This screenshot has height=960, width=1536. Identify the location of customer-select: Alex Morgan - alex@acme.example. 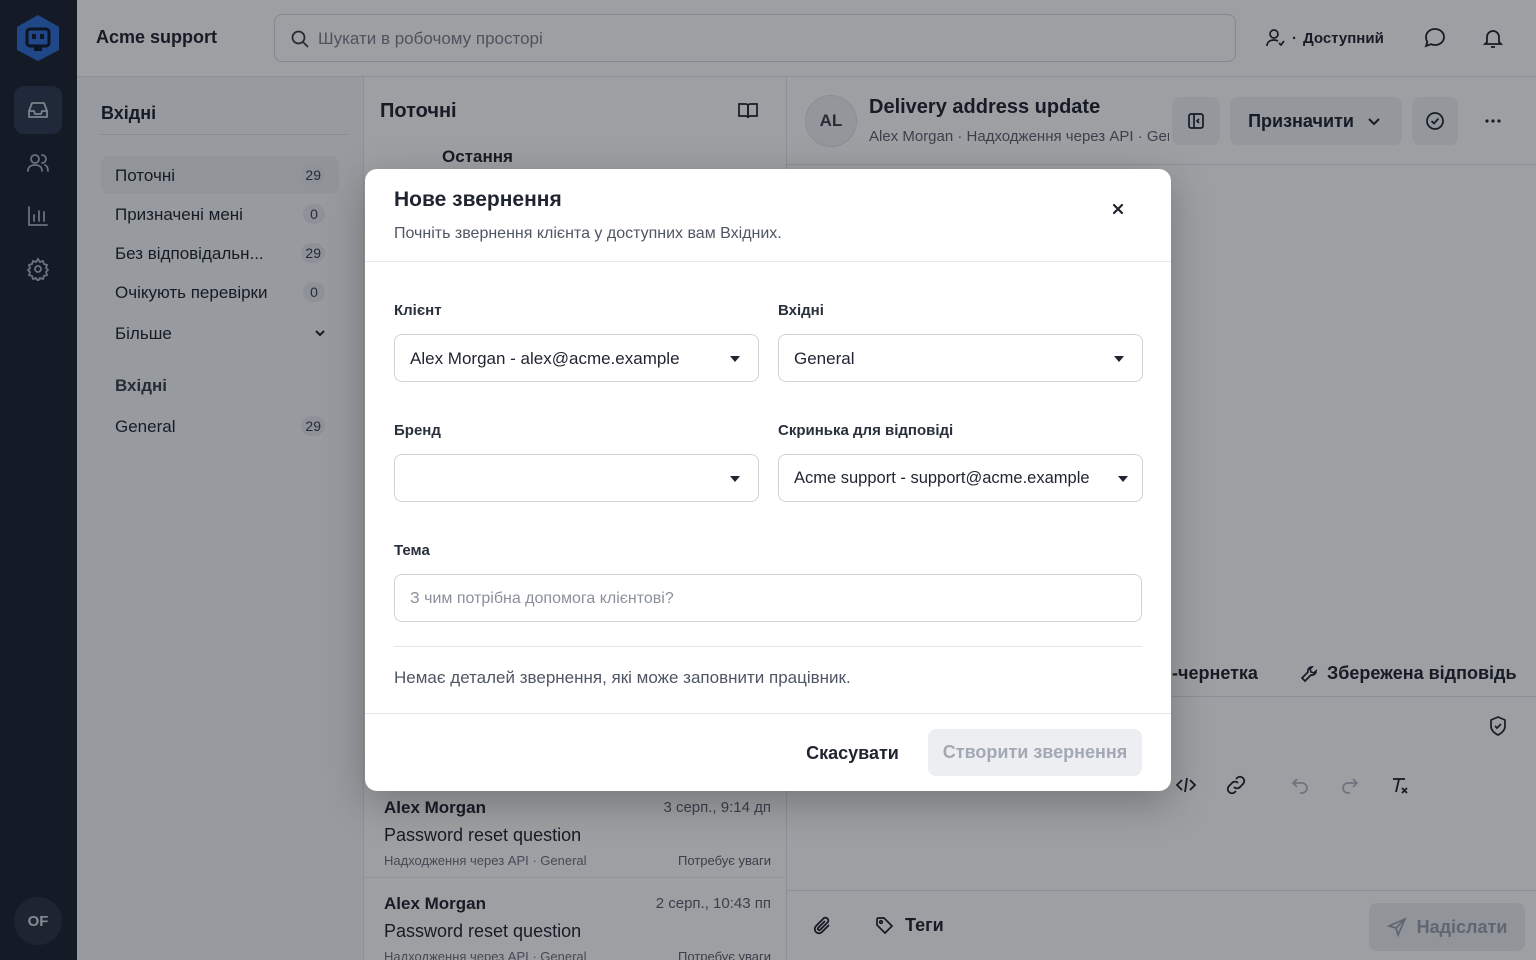
(576, 358).